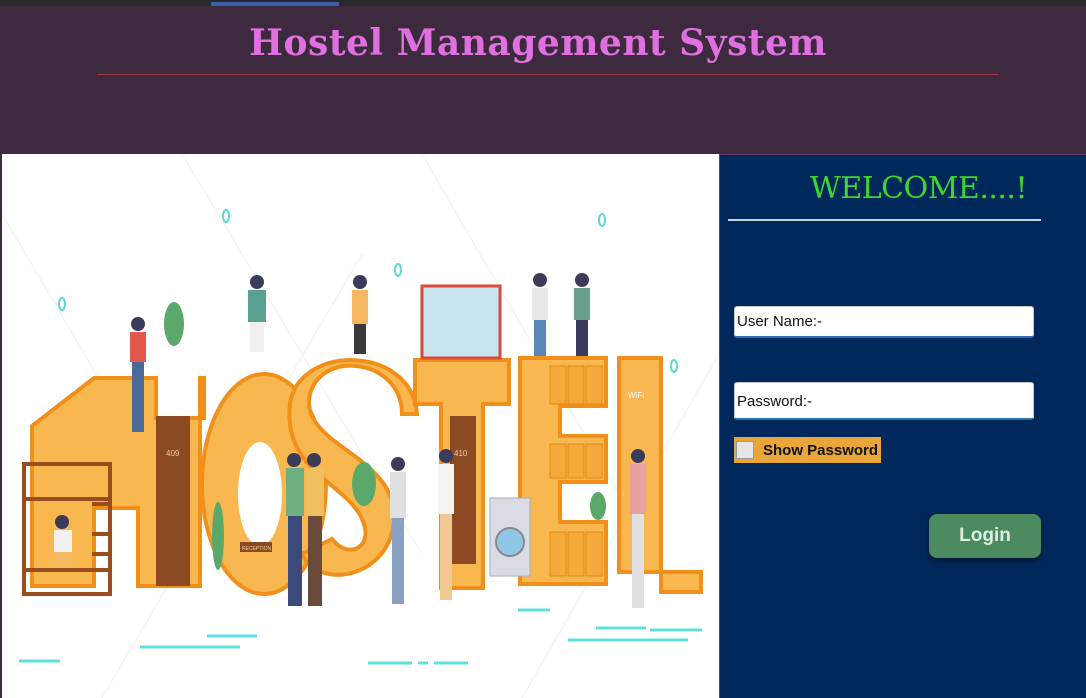 This screenshot has height=698, width=1086. Describe the element at coordinates (548, 74) in the screenshot. I see `title-divider` at that location.